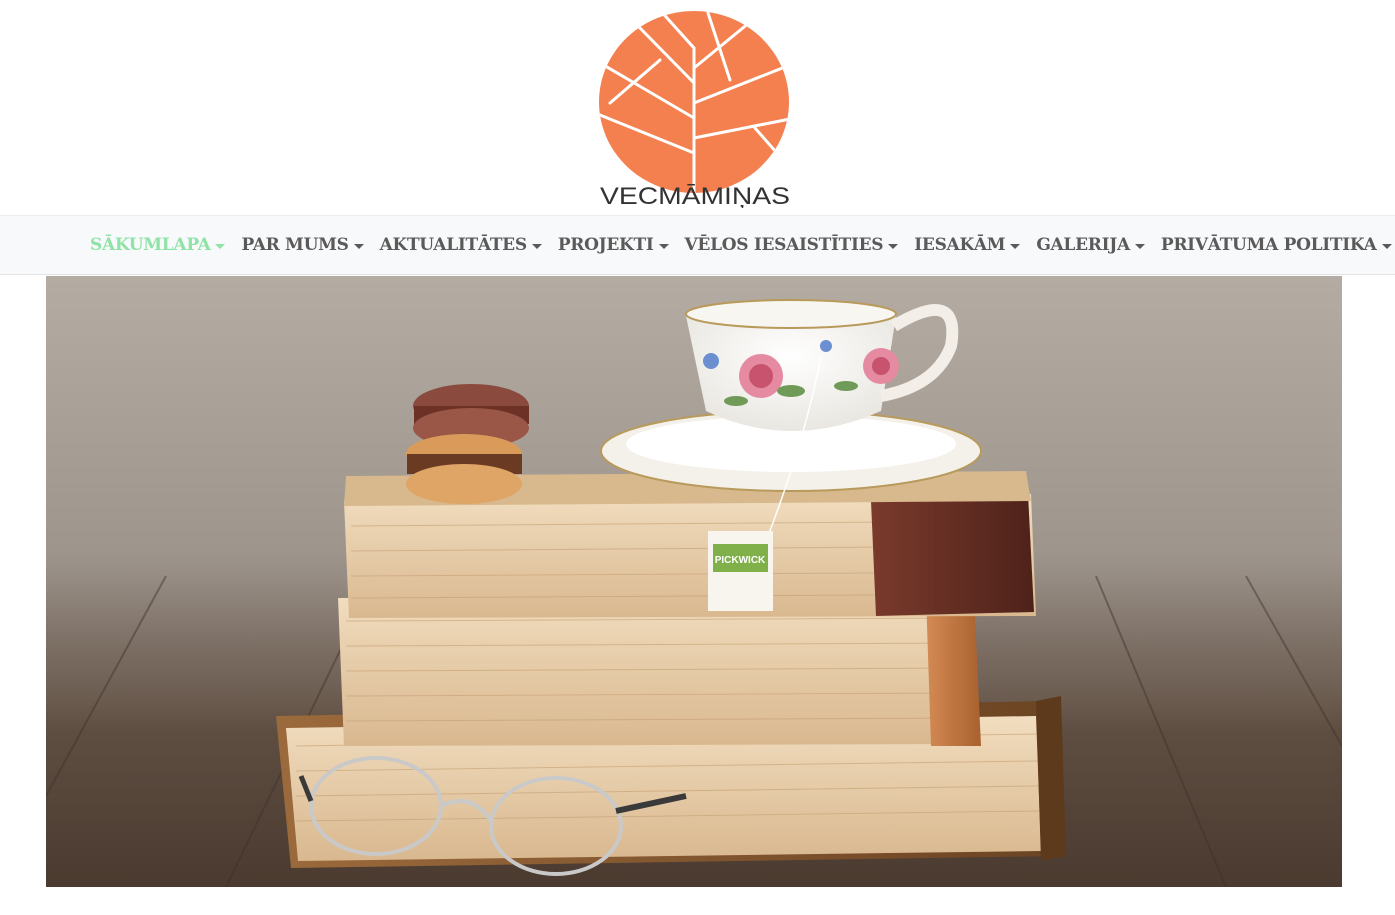 The image size is (1395, 915). Describe the element at coordinates (695, 195) in the screenshot. I see `brand-name: VECMĀMIŅAS` at that location.